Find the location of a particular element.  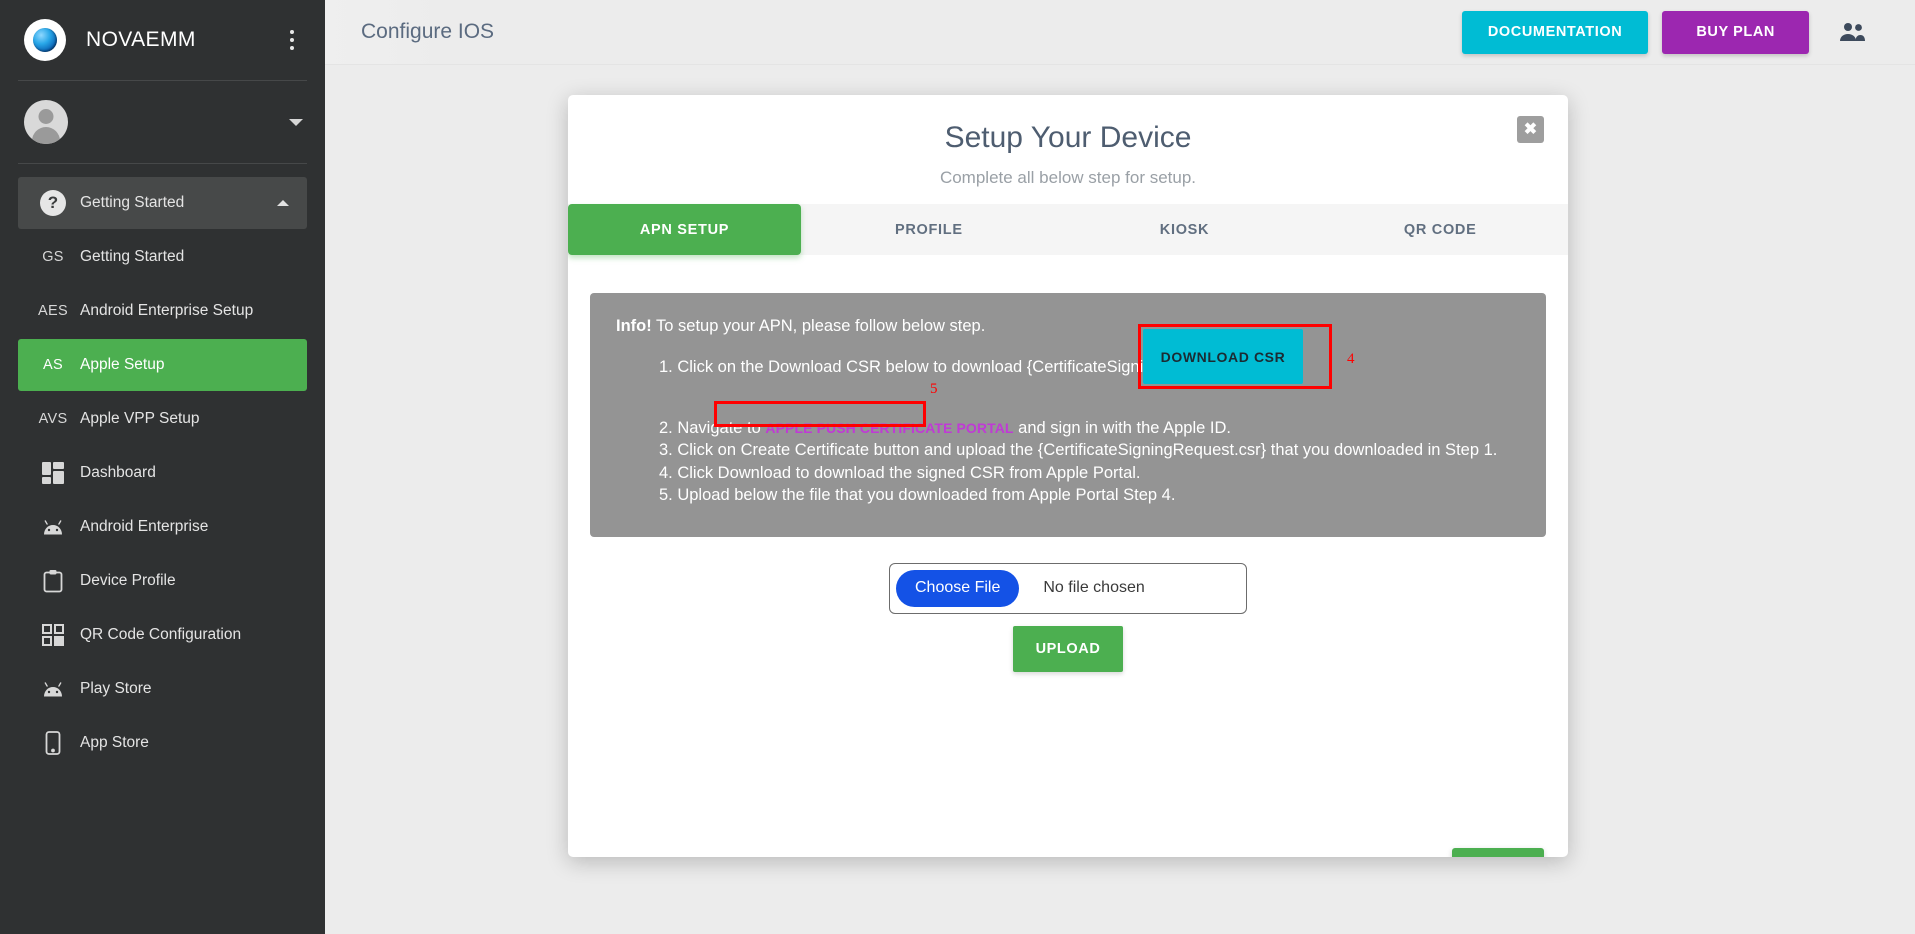

annotation-number-4: 4 is located at coordinates (1351, 359).